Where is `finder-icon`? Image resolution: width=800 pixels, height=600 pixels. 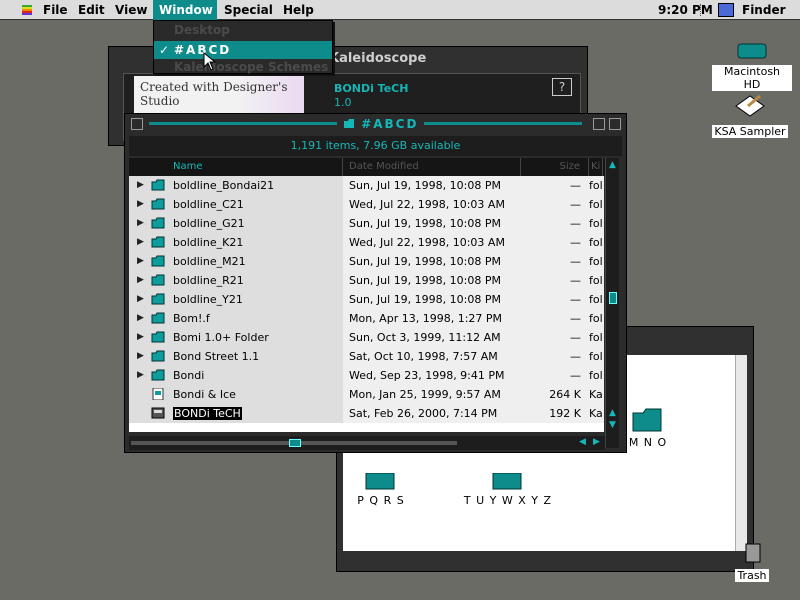 finder-icon is located at coordinates (726, 10).